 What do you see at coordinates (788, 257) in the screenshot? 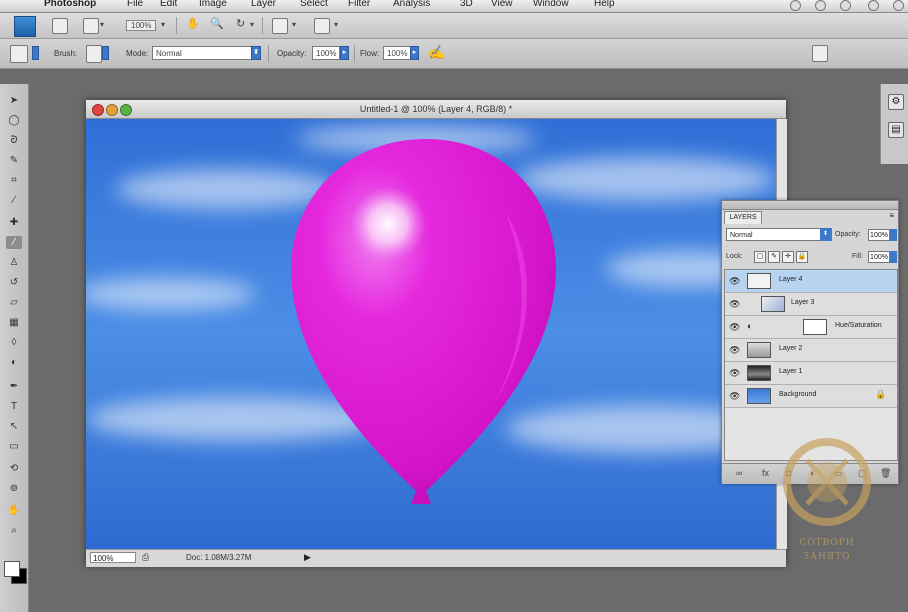
I see `lock-position-icon: ✛` at bounding box center [788, 257].